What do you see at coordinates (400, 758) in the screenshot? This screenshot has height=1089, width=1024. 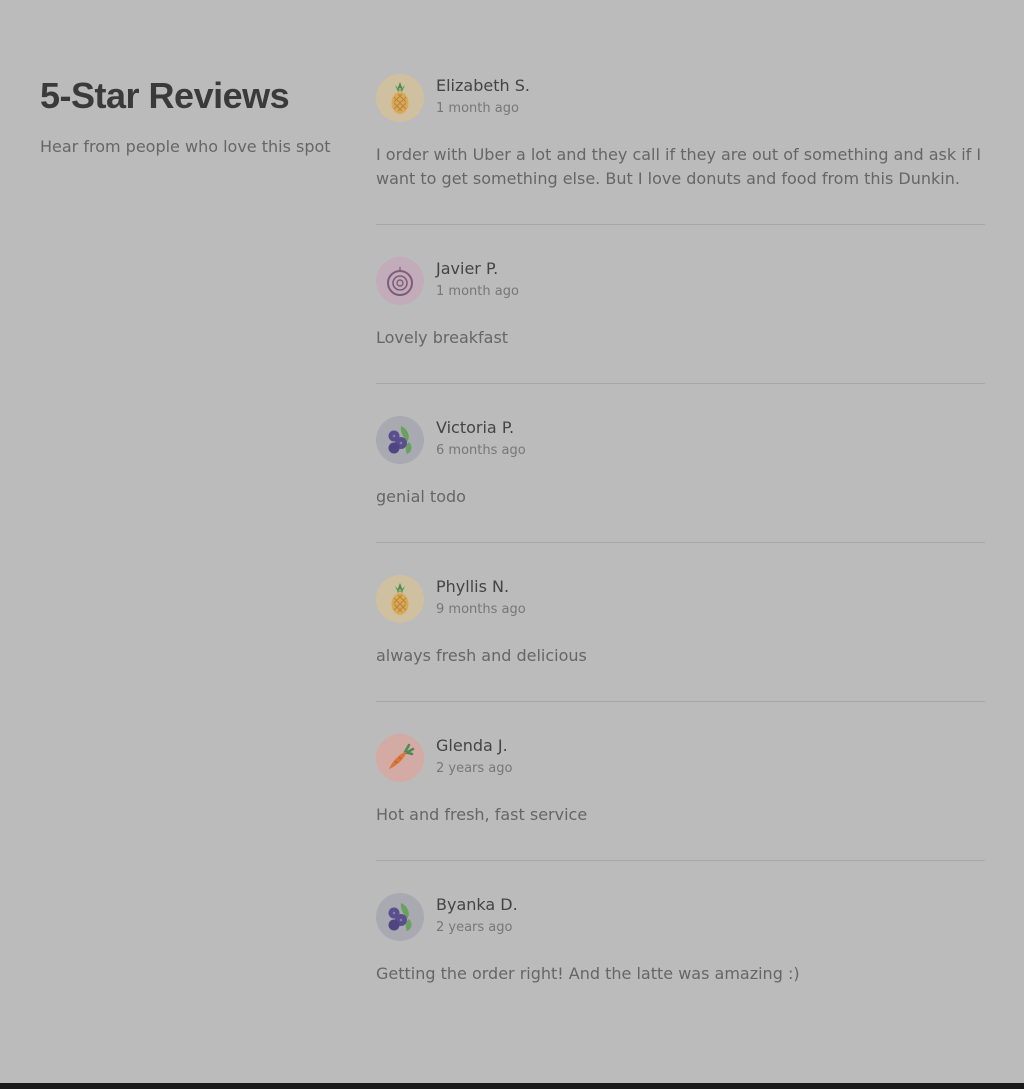 I see `carrot-icon` at bounding box center [400, 758].